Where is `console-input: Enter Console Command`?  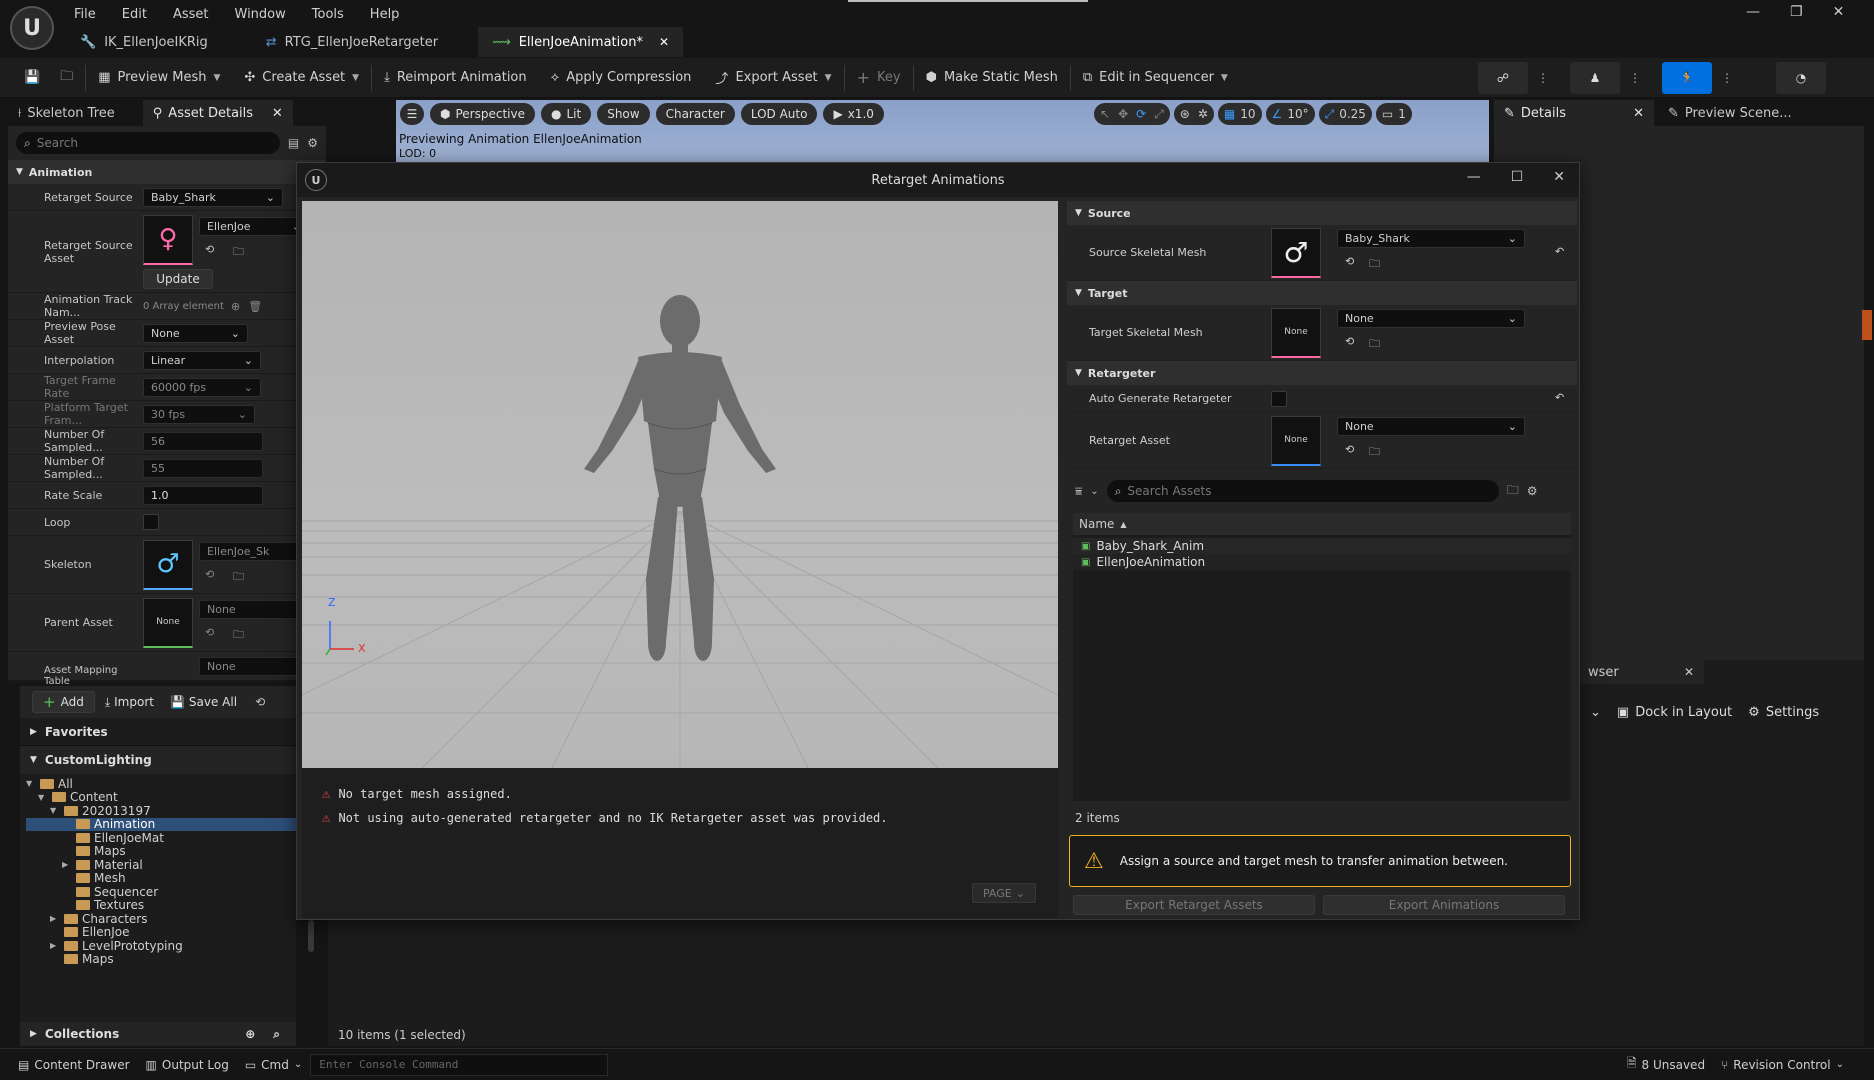 console-input: Enter Console Command is located at coordinates (459, 1064).